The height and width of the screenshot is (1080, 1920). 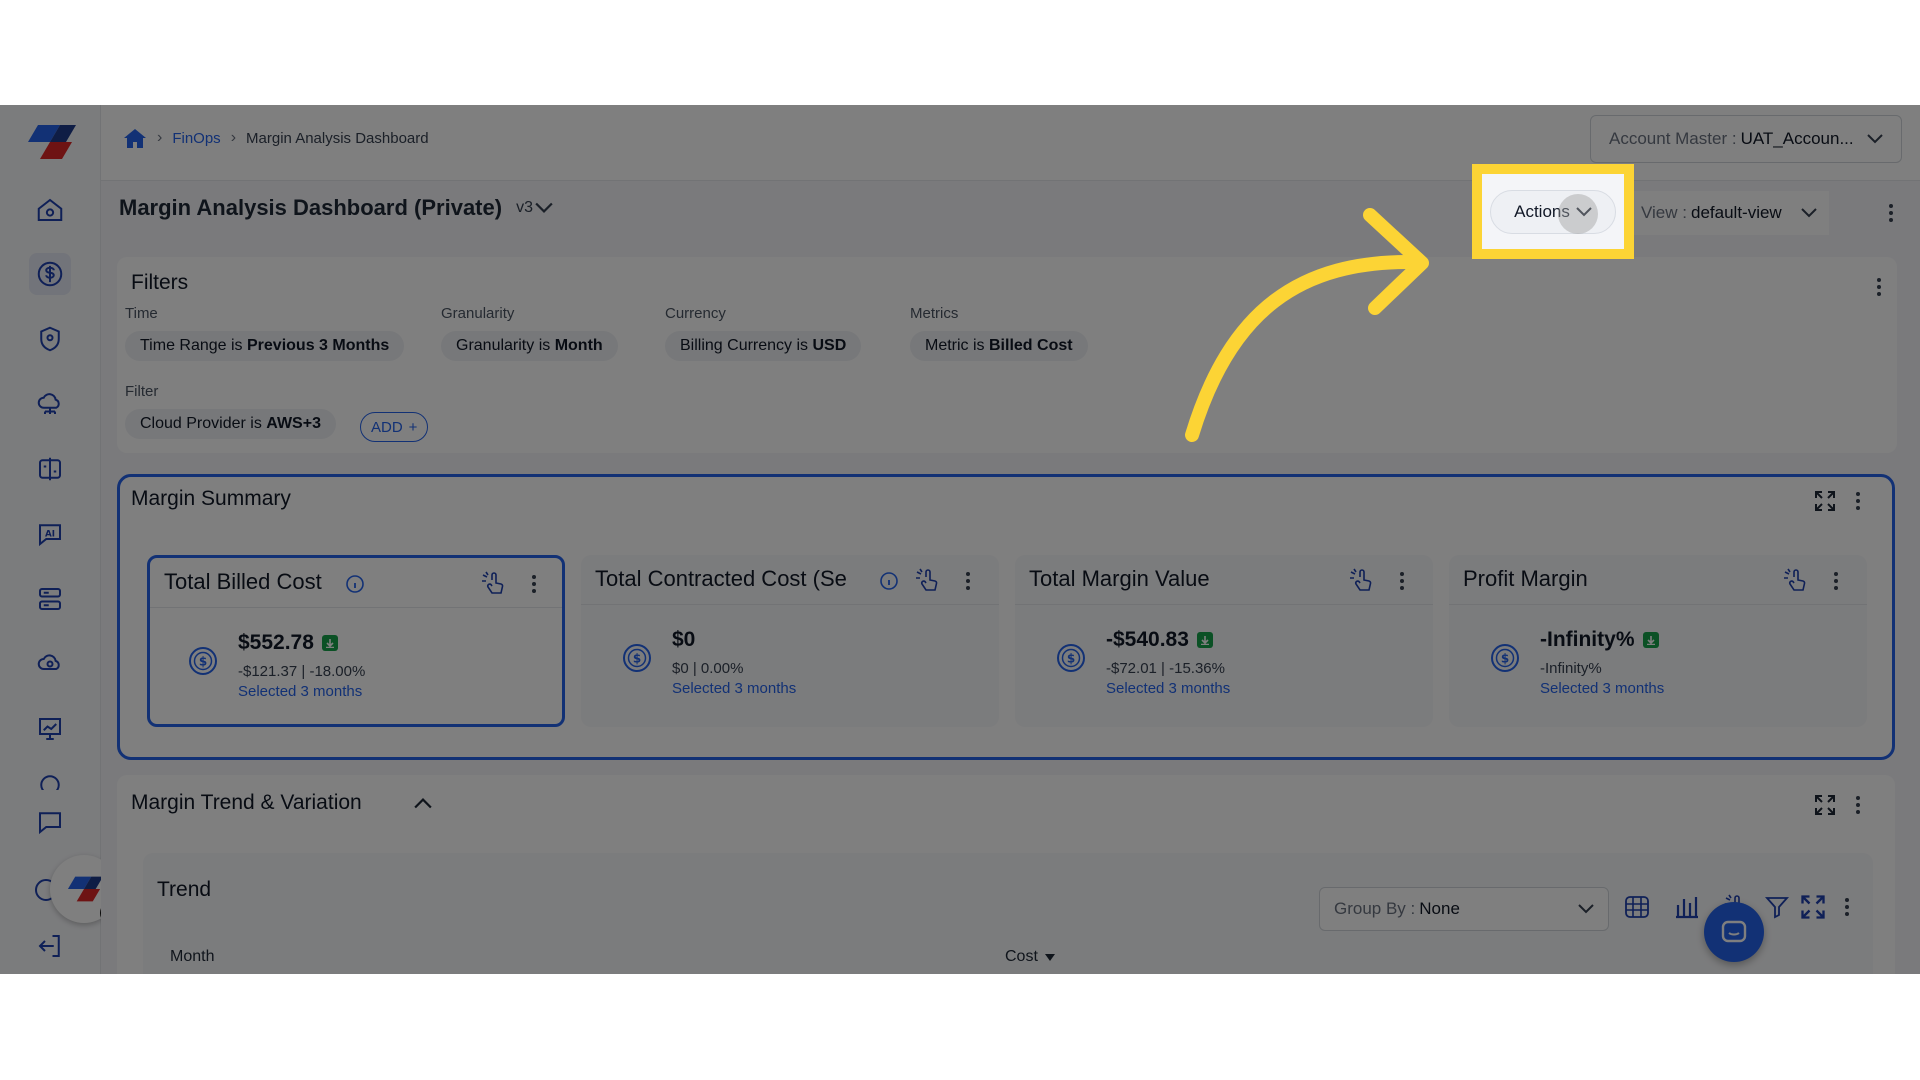 I want to click on group-by-select: Group By : None, so click(x=1464, y=909).